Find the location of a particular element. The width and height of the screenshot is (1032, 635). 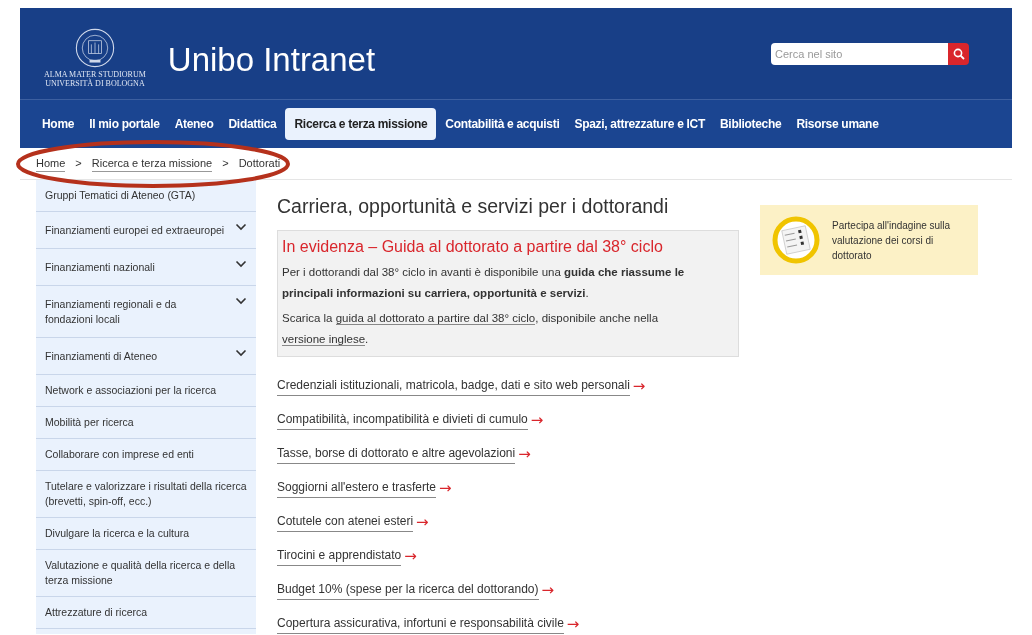

sidebar-item: Valutazione e qualità della ricerca e della terza missione is located at coordinates (146, 573).